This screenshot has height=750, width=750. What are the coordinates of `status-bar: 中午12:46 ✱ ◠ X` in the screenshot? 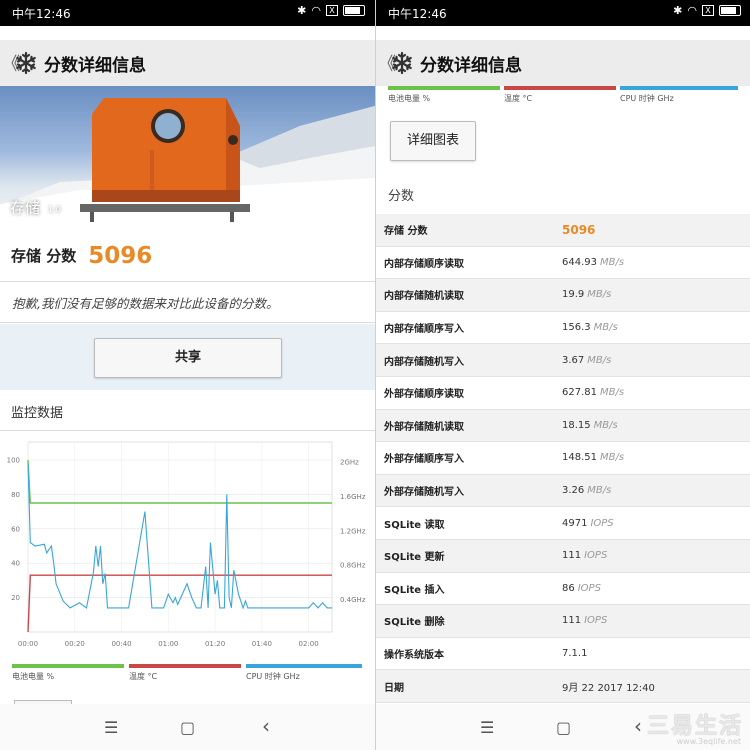 It's located at (187, 13).